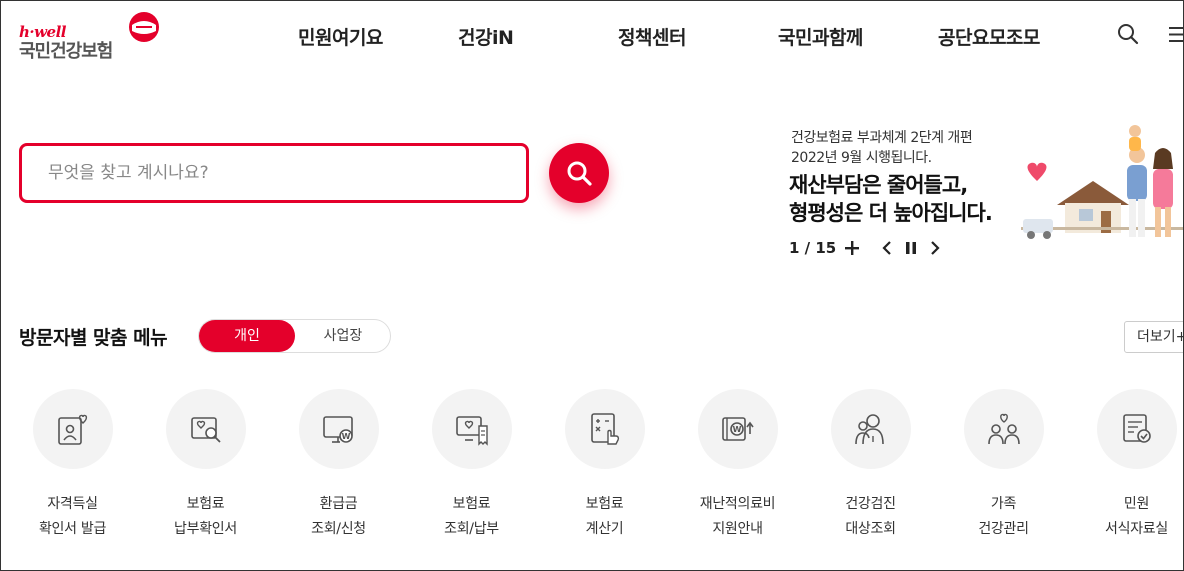 Image resolution: width=1184 pixels, height=571 pixels. I want to click on menu-item-label-1: 재난적의료비, so click(737, 504).